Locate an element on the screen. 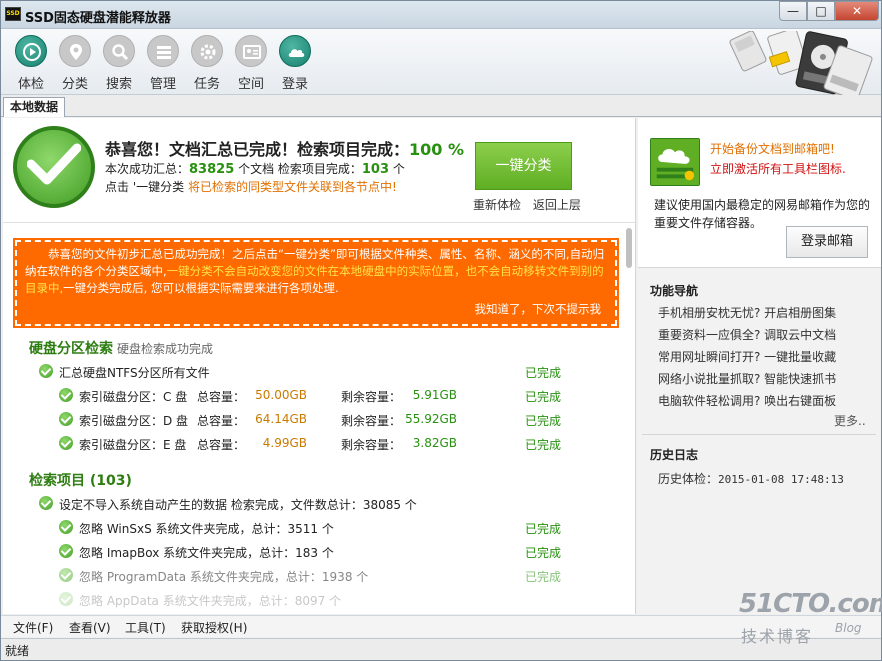 This screenshot has height=661, width=882. one-click-classify-button: 一键分类 is located at coordinates (523, 166).